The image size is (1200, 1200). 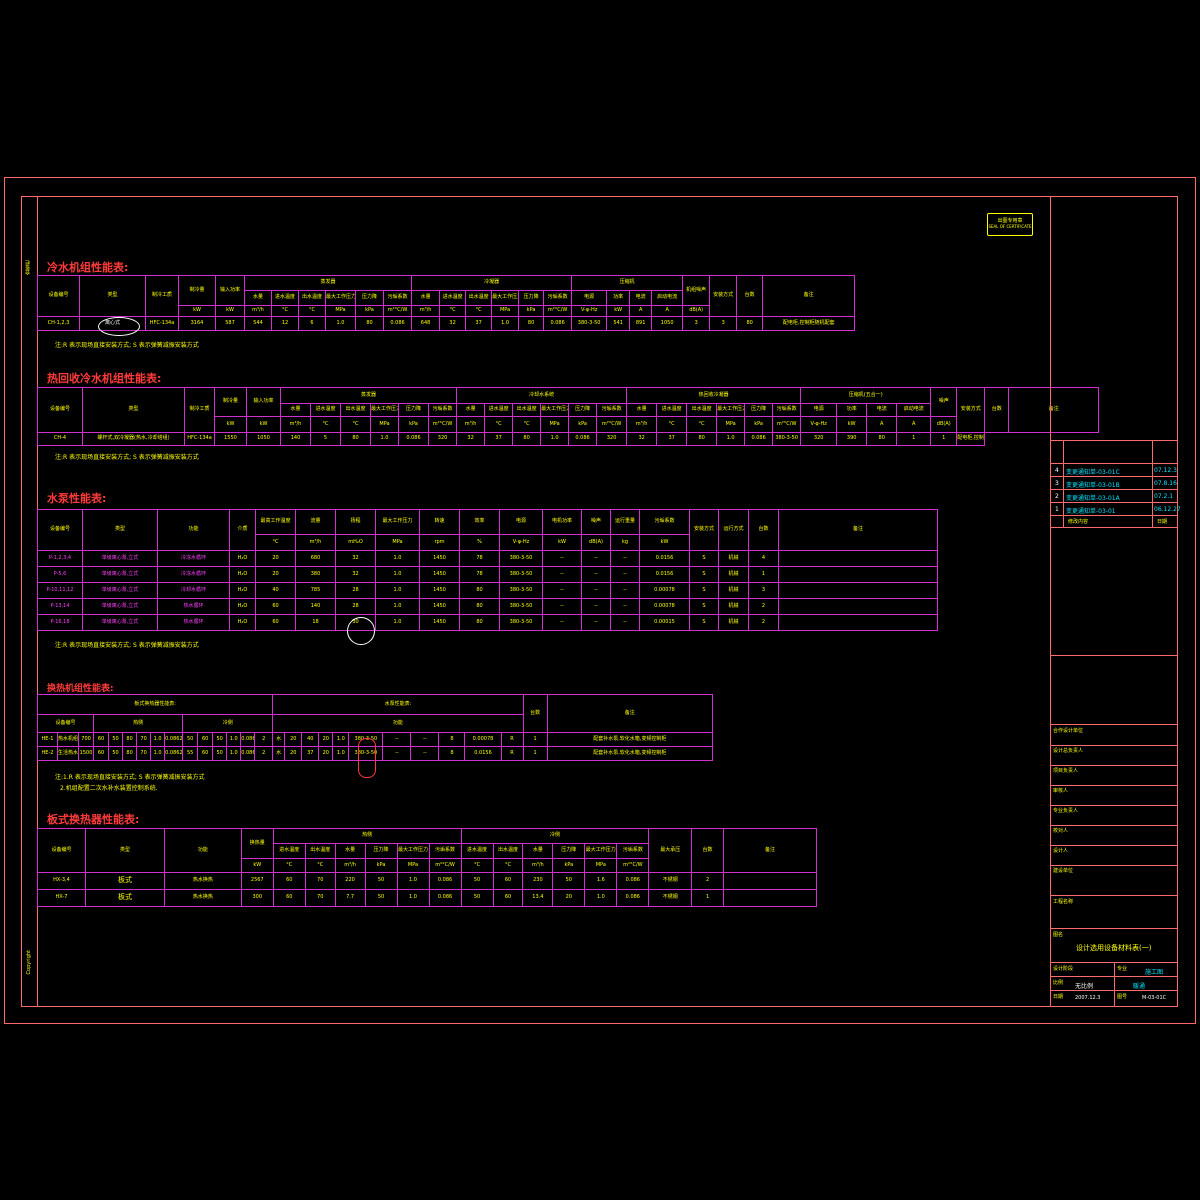 I want to click on table-cell: P-13,14, so click(x=60, y=606).